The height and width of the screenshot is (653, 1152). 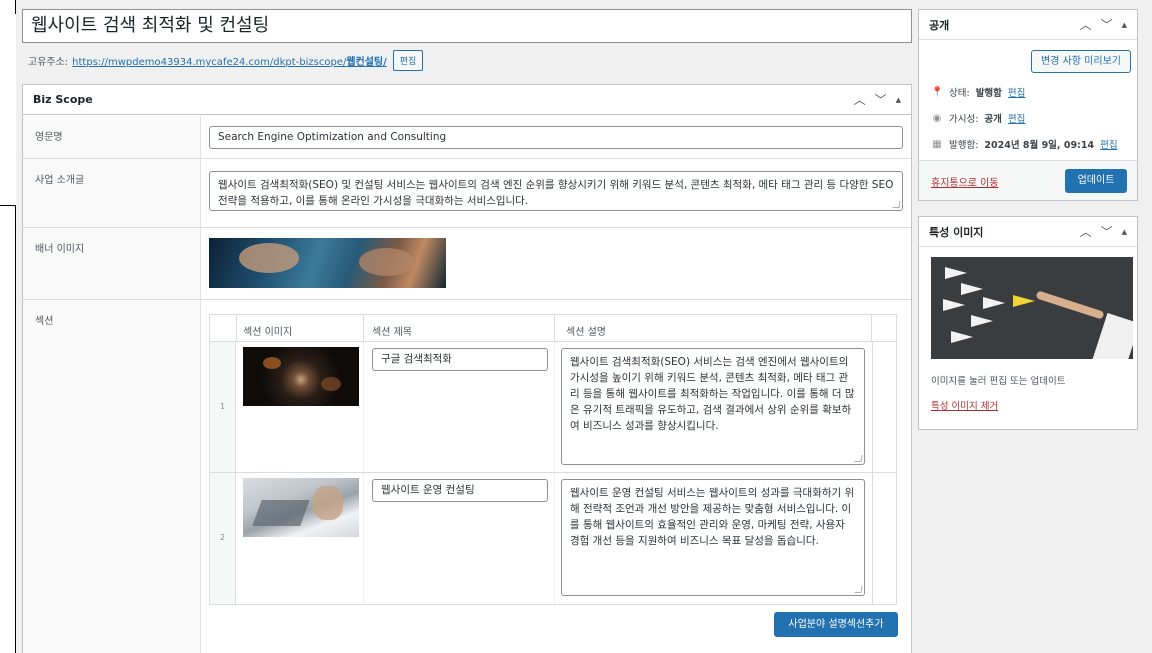 I want to click on permalink-edit-button: 편집, so click(x=408, y=60).